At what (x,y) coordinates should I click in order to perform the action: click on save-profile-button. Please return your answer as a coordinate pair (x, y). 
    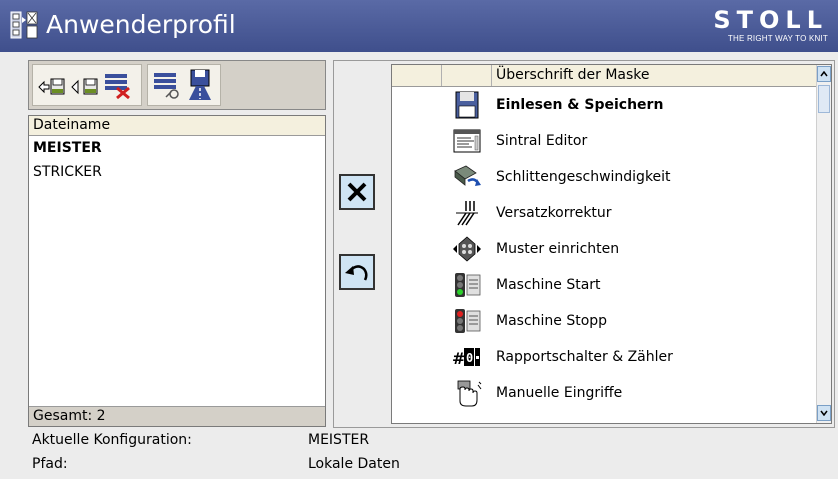
    Looking at the image, I should click on (85, 85).